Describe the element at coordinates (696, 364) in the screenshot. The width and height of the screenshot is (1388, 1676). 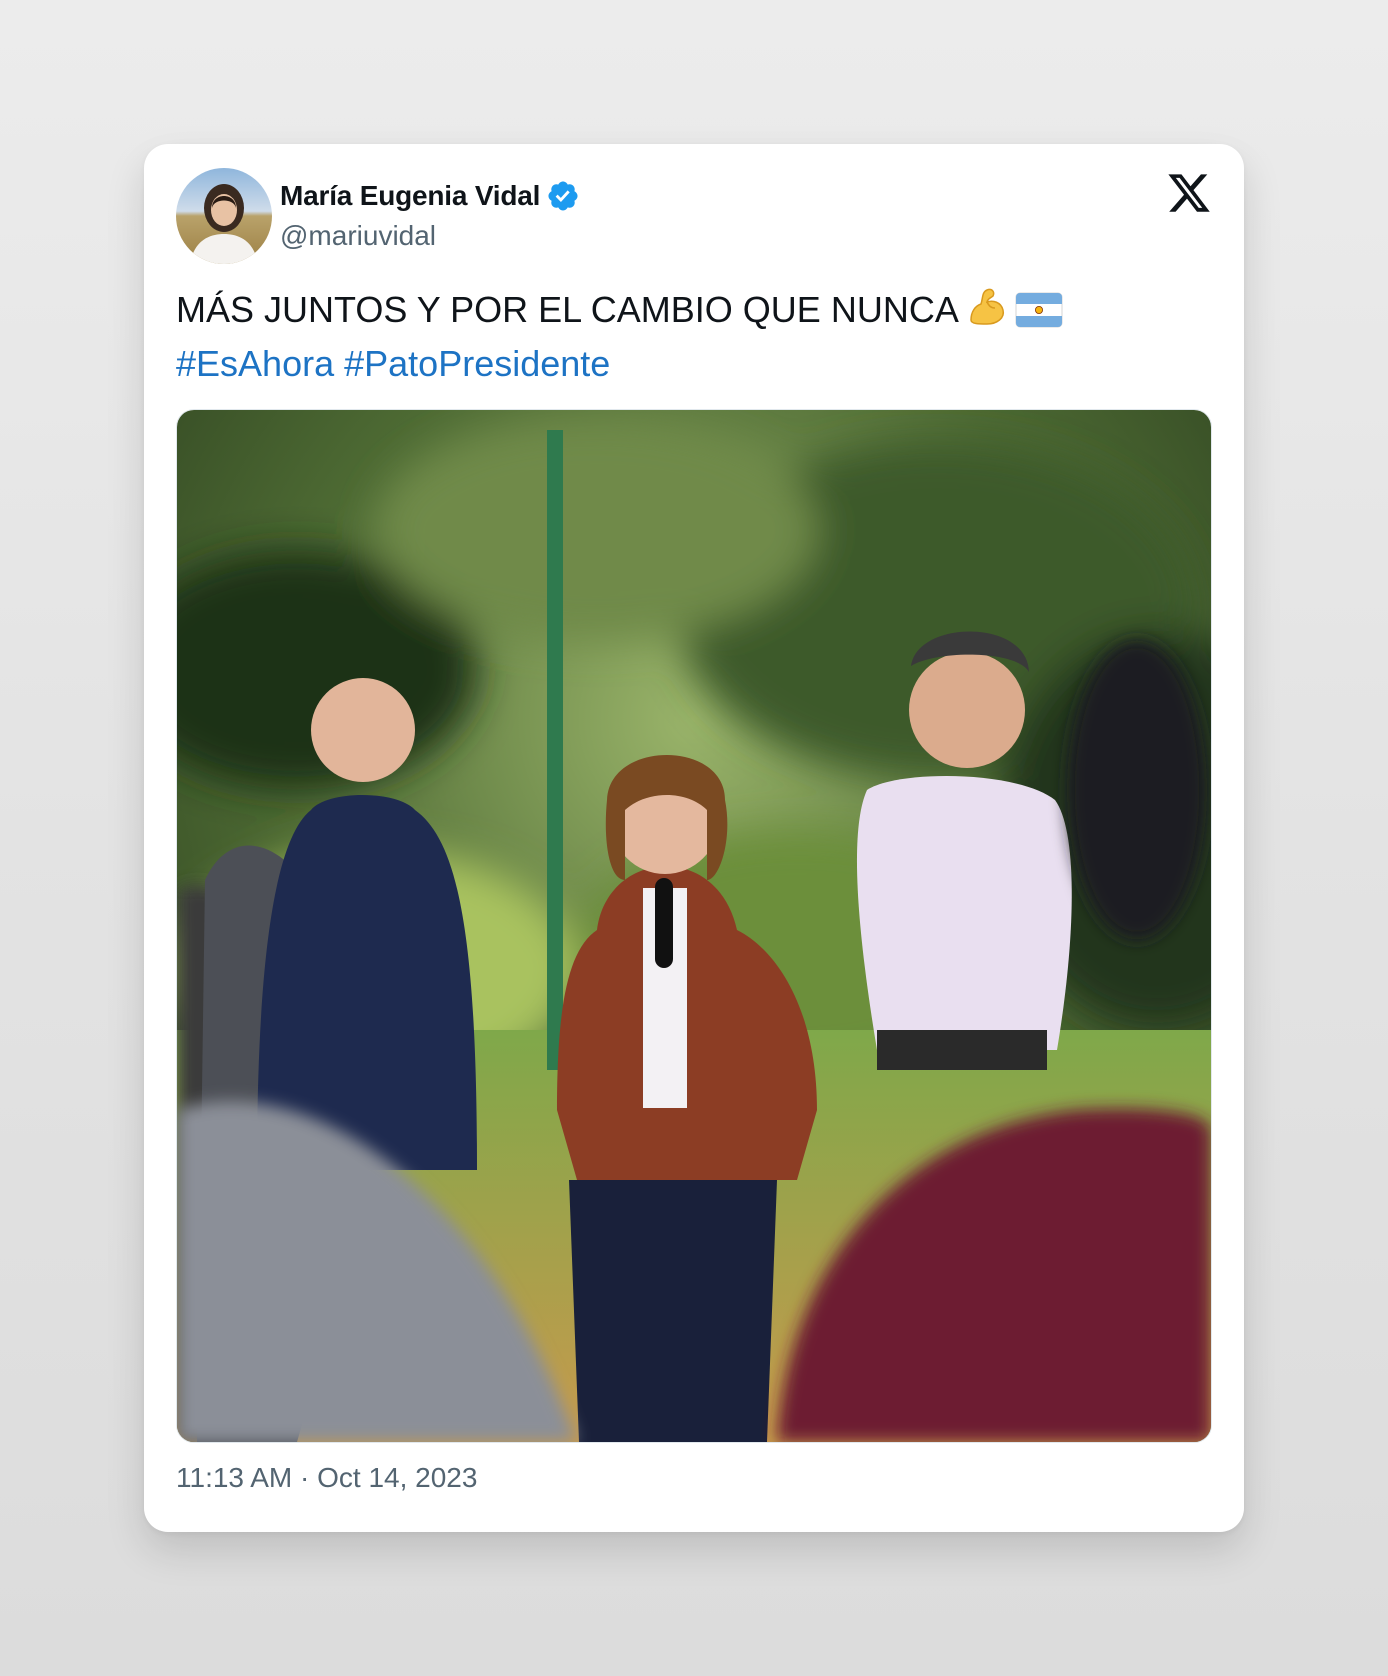
I see `hashtag-line: #EsAhora #PatoPresidente` at that location.